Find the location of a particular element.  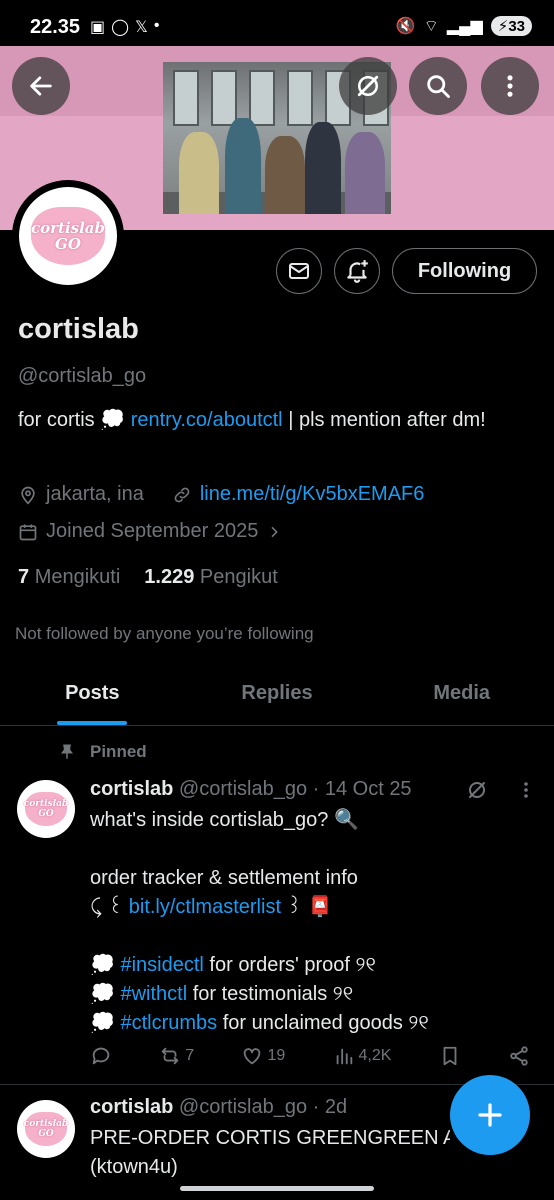

more-options-button is located at coordinates (510, 86).